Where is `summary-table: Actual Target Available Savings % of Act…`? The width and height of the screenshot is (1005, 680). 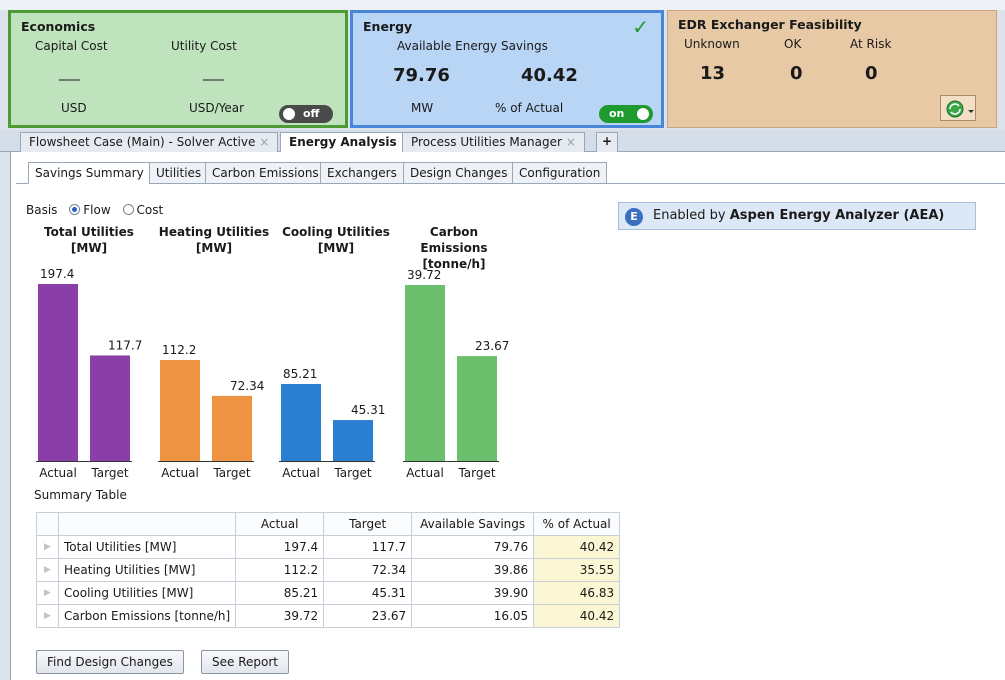 summary-table: Actual Target Available Savings % of Act… is located at coordinates (328, 570).